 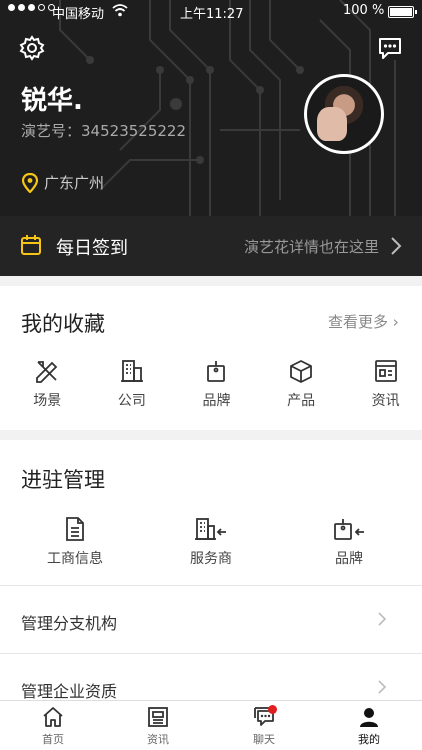 I want to click on favorite-item-scene: 场景, so click(x=47, y=384).